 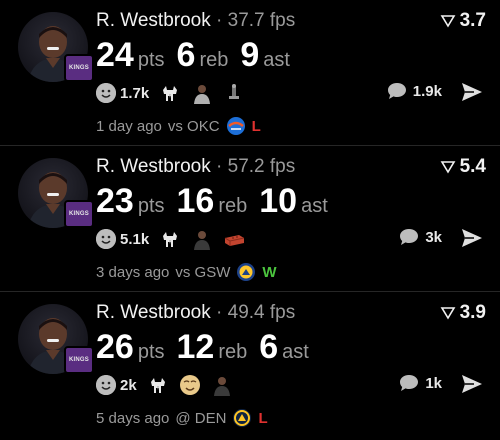 I want to click on post-header: R. Westbrook · 37.7 fps, so click(x=195, y=21).